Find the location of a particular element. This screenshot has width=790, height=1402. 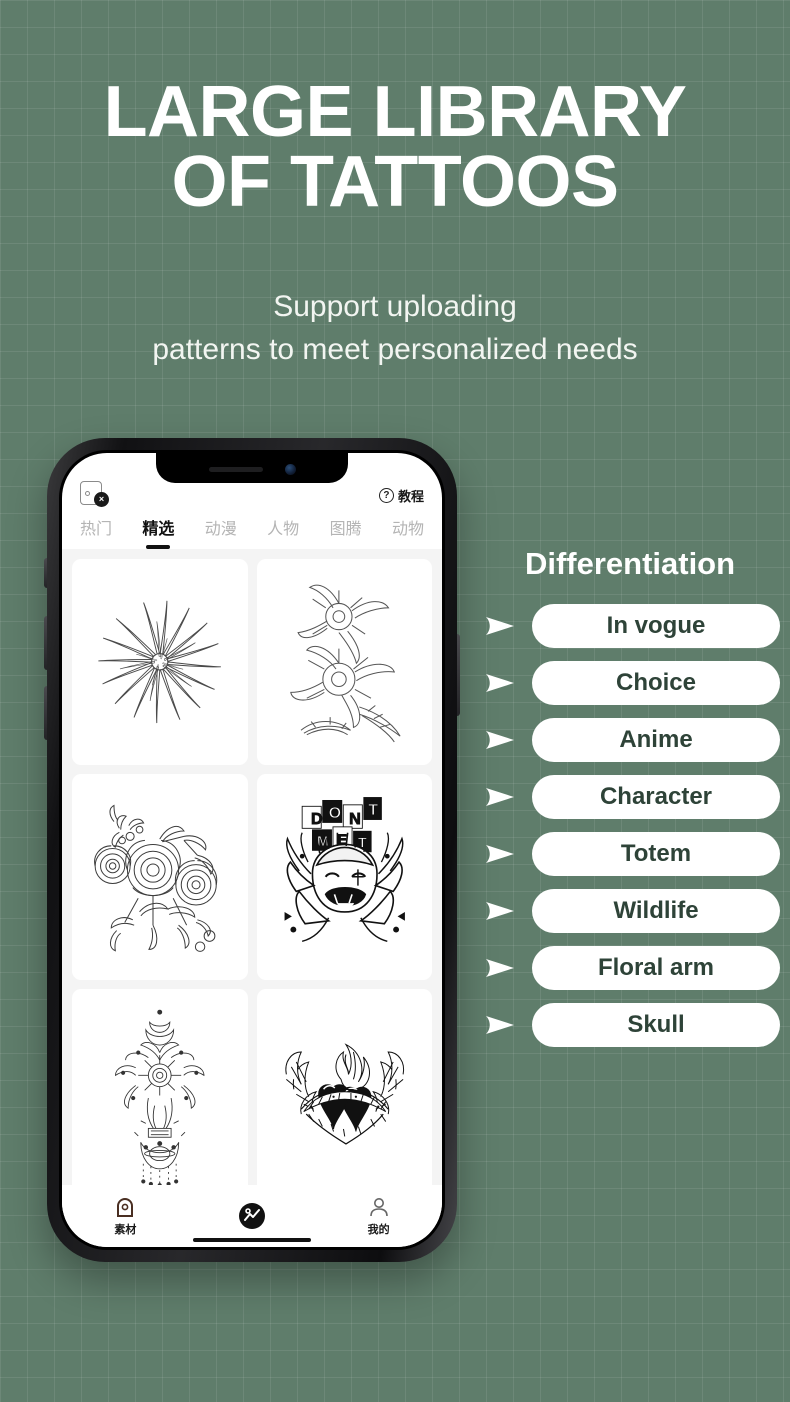

rose-bouquet-art is located at coordinates (156, 878).